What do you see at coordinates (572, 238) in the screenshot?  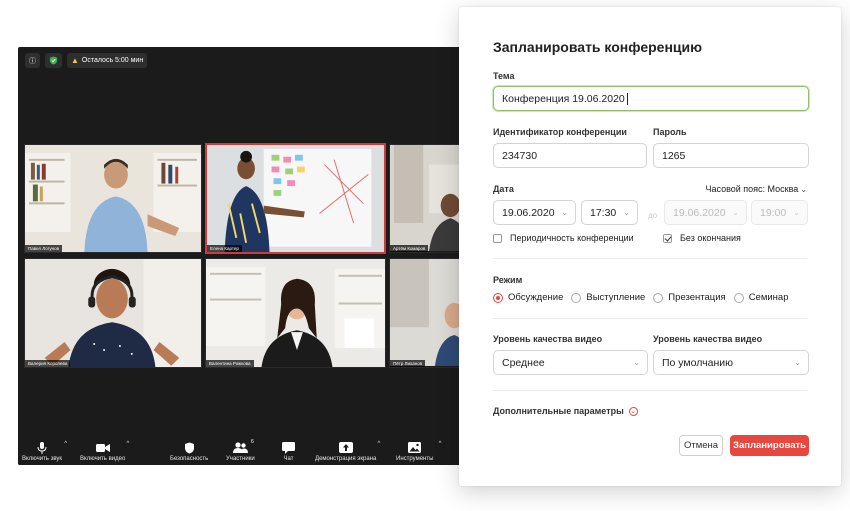 I see `recurring-label: Периодичность конференции` at bounding box center [572, 238].